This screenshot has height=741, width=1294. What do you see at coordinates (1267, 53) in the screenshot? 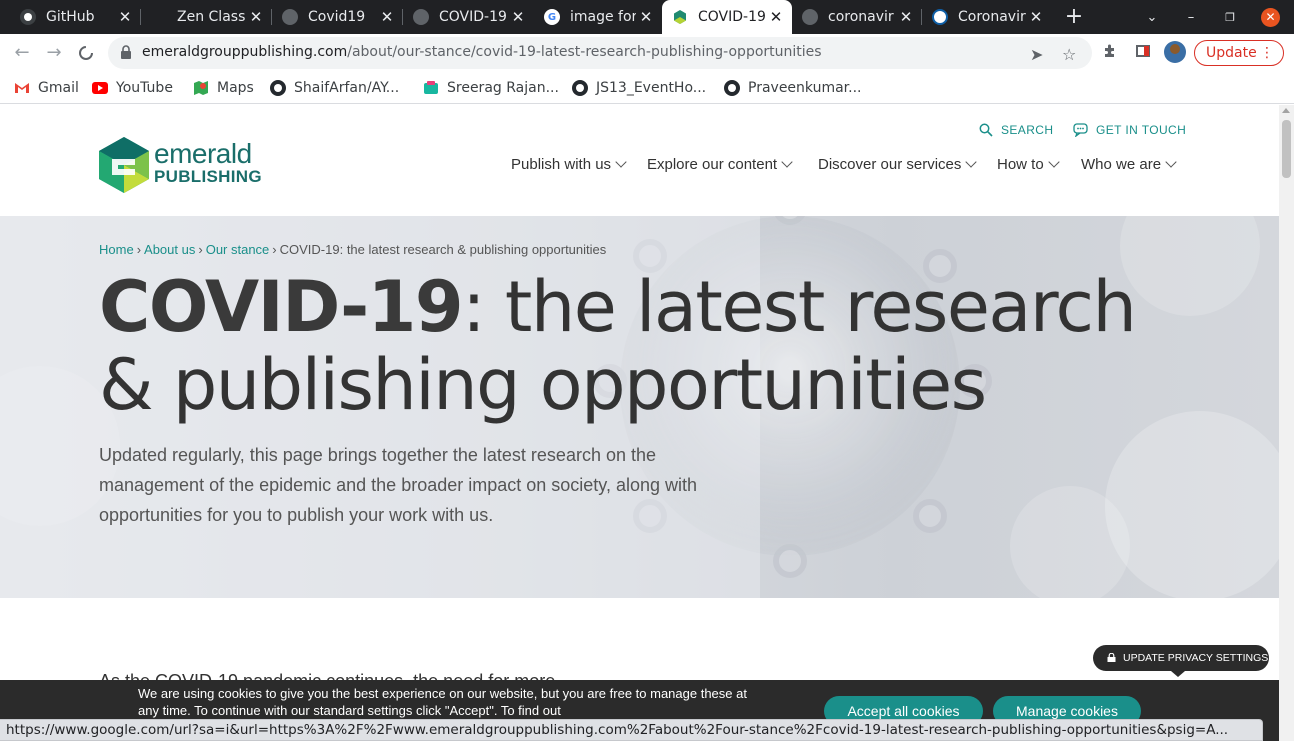
I see `menu-dots-icon: ⋮` at bounding box center [1267, 53].